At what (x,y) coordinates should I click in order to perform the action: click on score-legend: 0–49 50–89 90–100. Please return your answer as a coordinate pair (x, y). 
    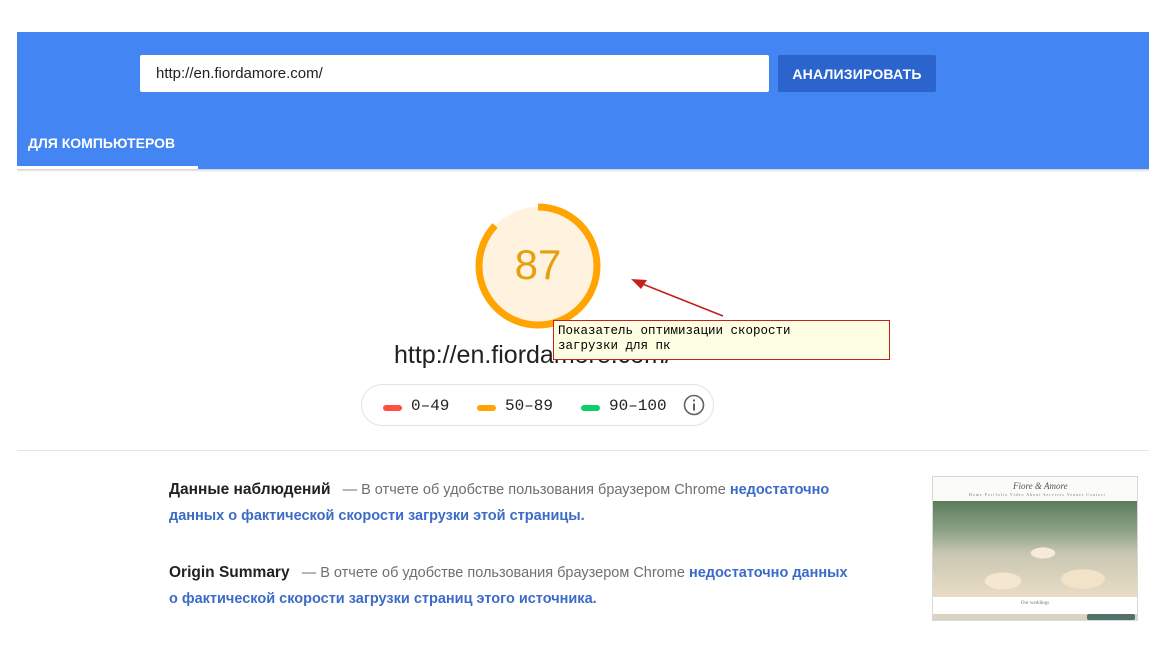
    Looking at the image, I should click on (537, 405).